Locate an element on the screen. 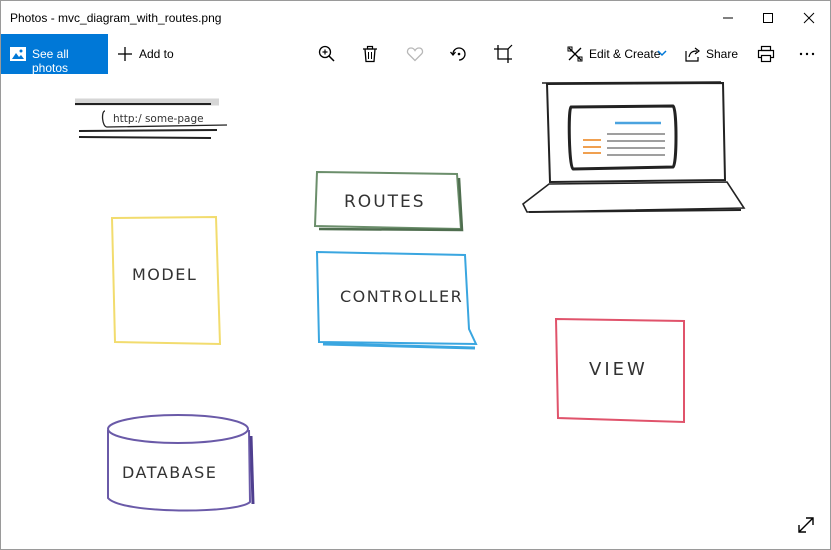  share-icon is located at coordinates (692, 54).